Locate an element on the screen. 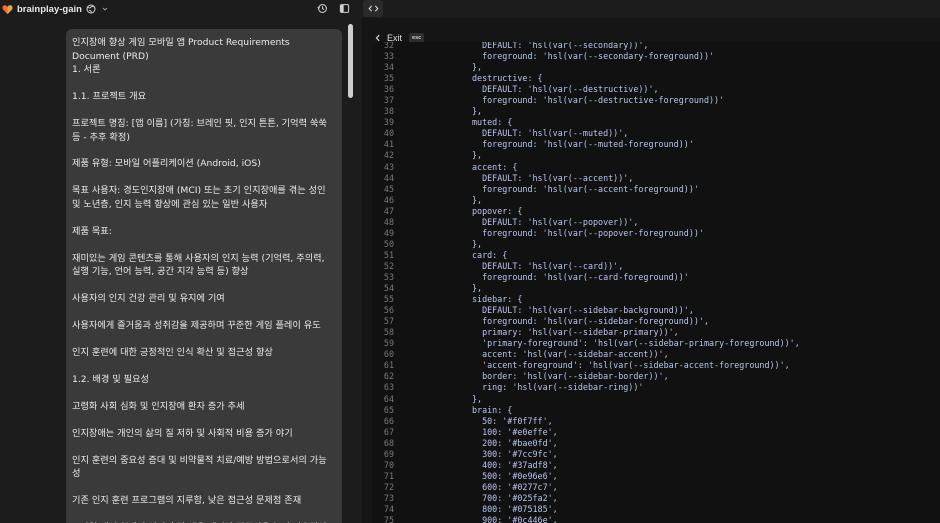 The width and height of the screenshot is (940, 523). globe-icon is located at coordinates (91, 9).